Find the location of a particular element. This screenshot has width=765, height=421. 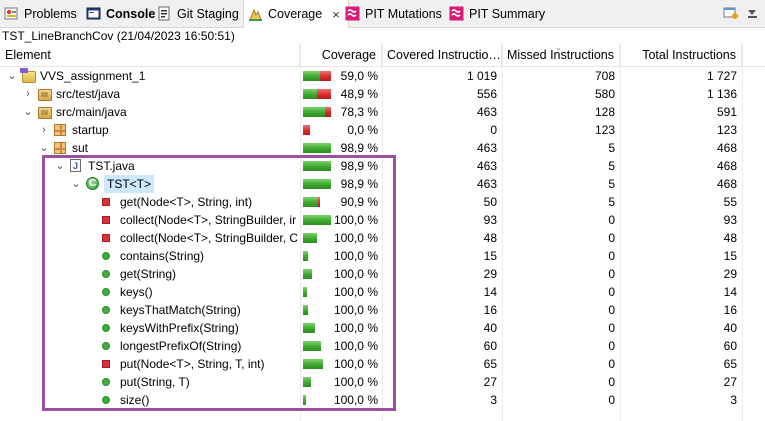

tab-pit-mutations: PIT Mutations is located at coordinates (393, 13).